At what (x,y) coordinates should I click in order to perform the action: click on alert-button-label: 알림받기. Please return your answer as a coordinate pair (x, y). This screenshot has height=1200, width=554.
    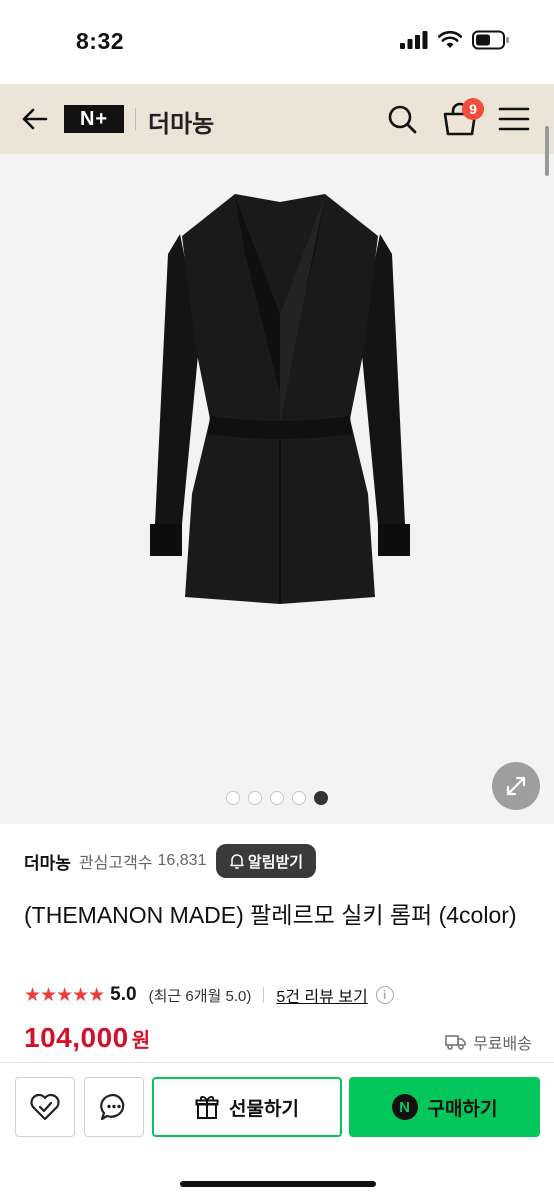
    Looking at the image, I should click on (275, 862).